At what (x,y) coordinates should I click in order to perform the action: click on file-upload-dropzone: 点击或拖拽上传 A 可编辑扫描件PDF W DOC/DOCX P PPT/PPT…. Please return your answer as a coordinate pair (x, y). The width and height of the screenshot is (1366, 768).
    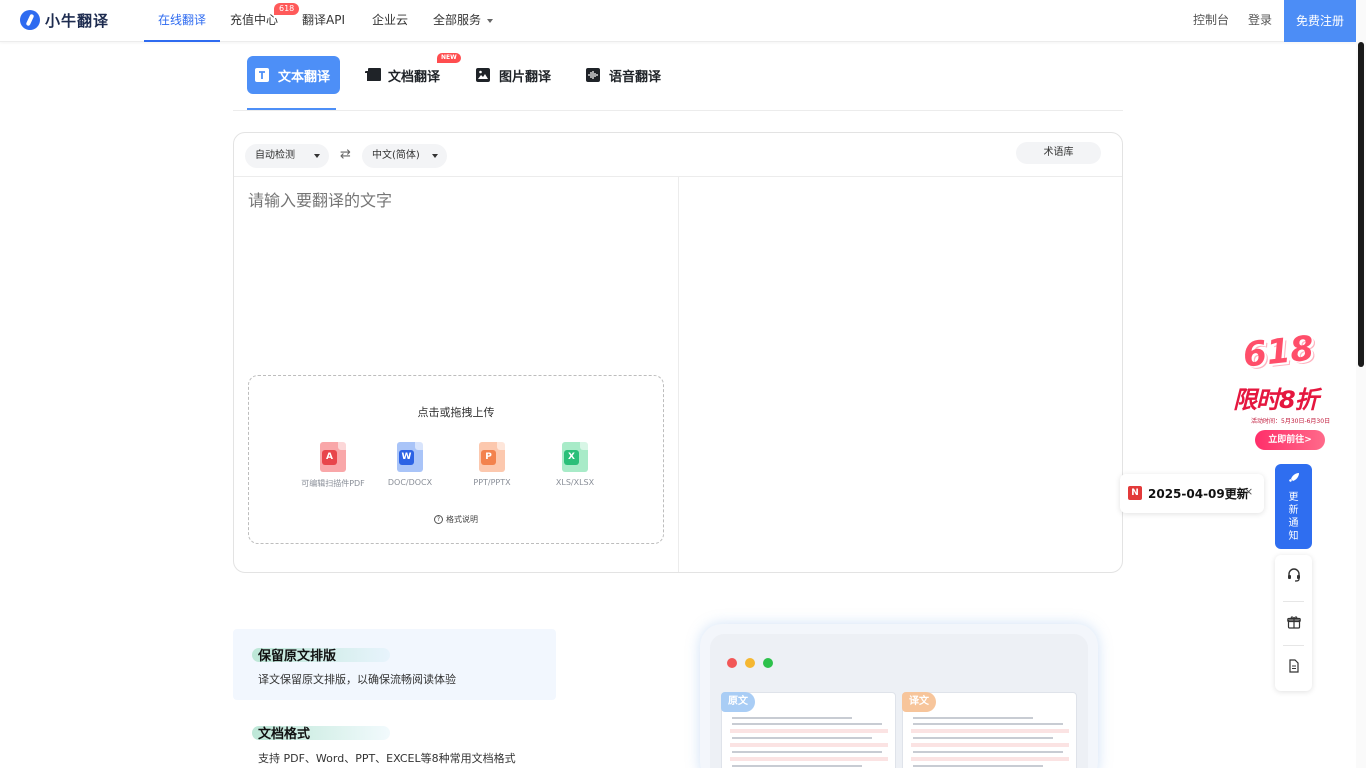
    Looking at the image, I should click on (456, 459).